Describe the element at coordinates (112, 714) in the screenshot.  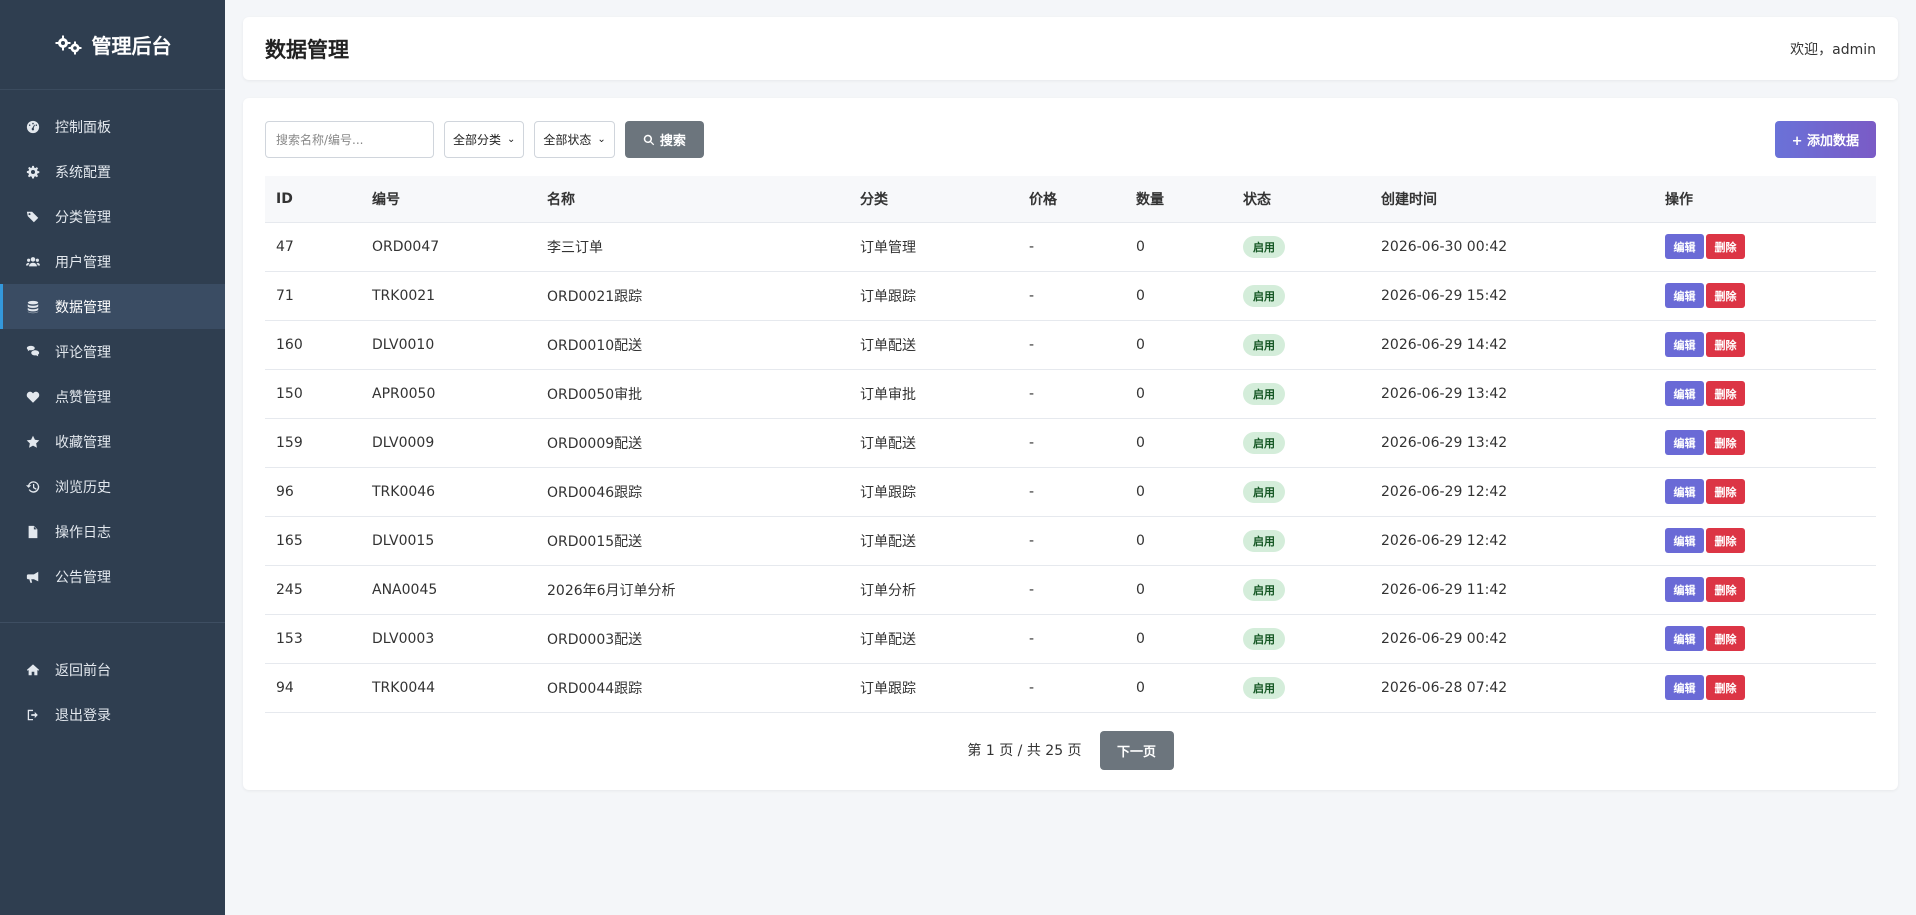
I see `sidebar-item-logout: 退出登录` at that location.